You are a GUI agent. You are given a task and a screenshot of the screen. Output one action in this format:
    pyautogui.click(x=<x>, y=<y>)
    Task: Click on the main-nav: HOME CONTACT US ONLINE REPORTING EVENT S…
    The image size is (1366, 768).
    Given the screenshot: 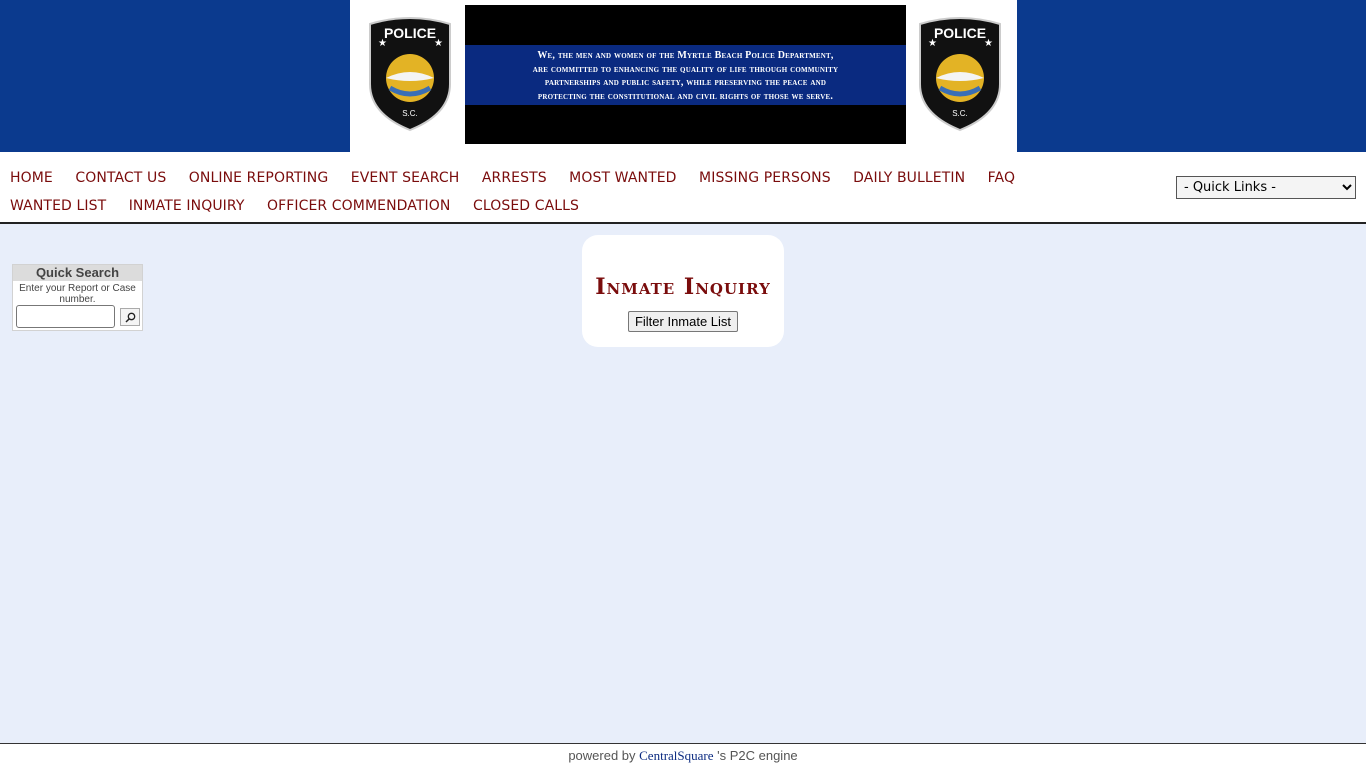 What is the action you would take?
    pyautogui.click(x=683, y=188)
    